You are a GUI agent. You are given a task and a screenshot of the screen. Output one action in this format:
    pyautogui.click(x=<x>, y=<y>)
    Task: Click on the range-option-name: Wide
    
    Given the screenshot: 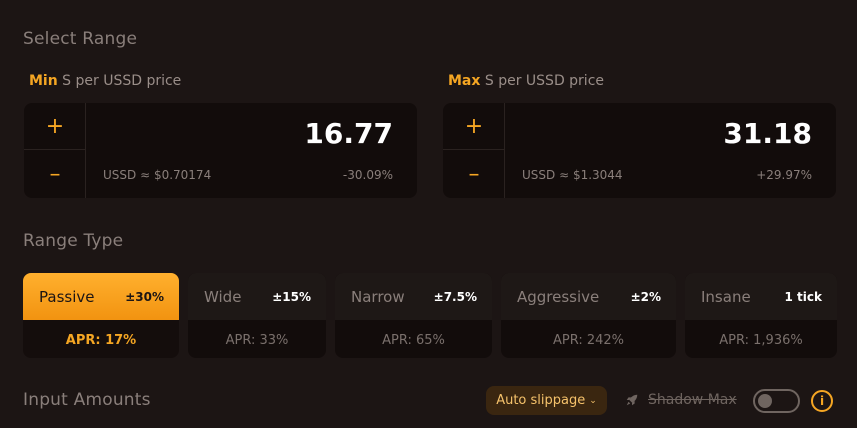 What is the action you would take?
    pyautogui.click(x=223, y=297)
    